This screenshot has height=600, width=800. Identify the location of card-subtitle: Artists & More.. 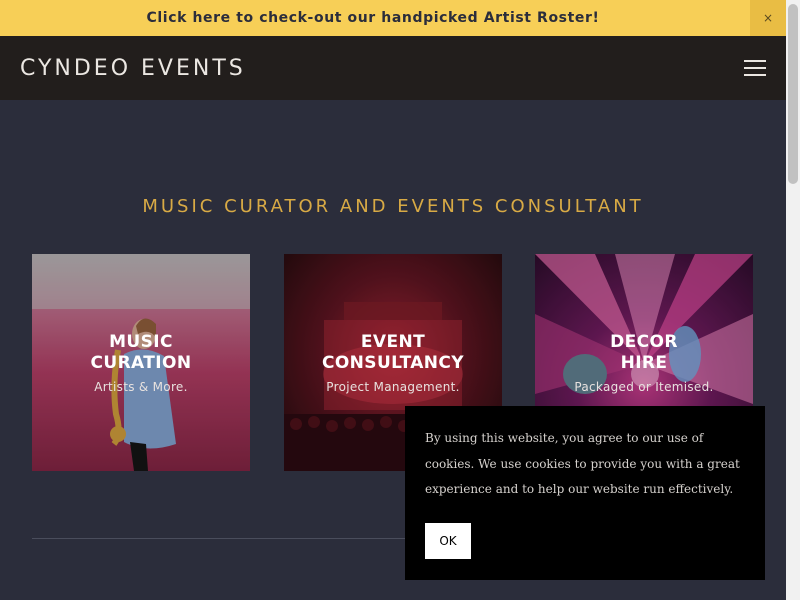
(141, 386).